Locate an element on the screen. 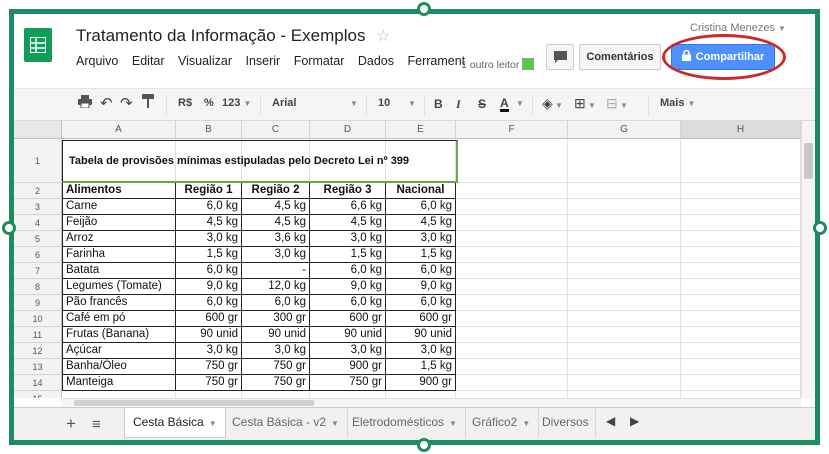  menu-formatar: Formatar is located at coordinates (319, 61).